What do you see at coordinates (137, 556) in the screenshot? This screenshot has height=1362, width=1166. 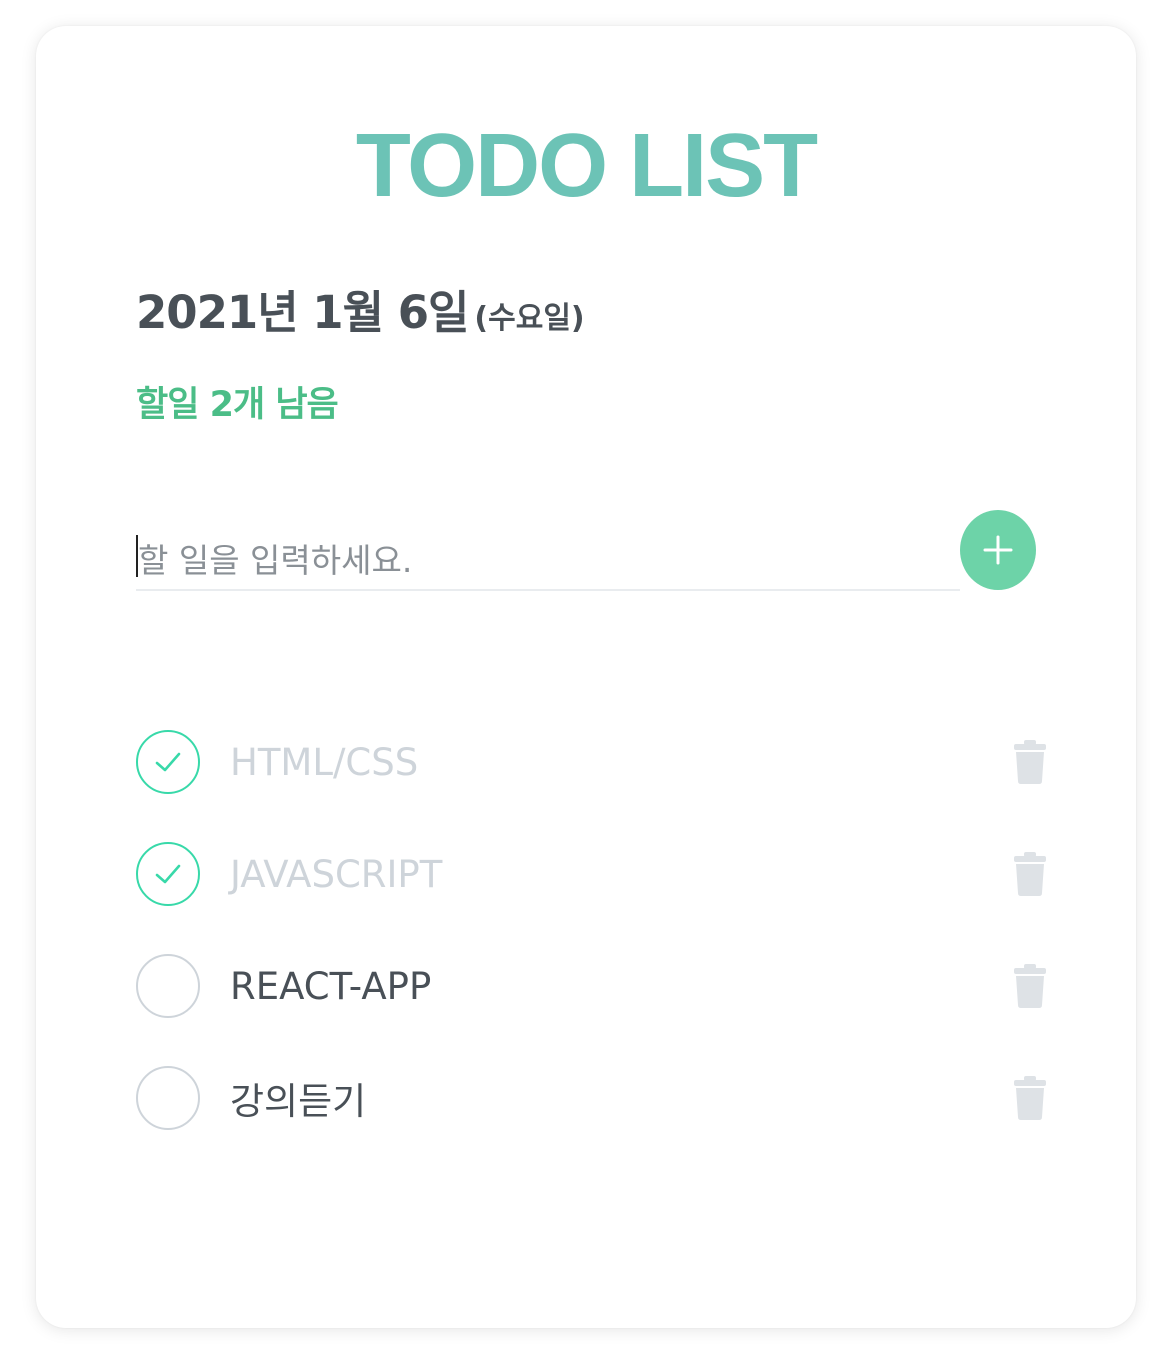 I see `text-caret` at bounding box center [137, 556].